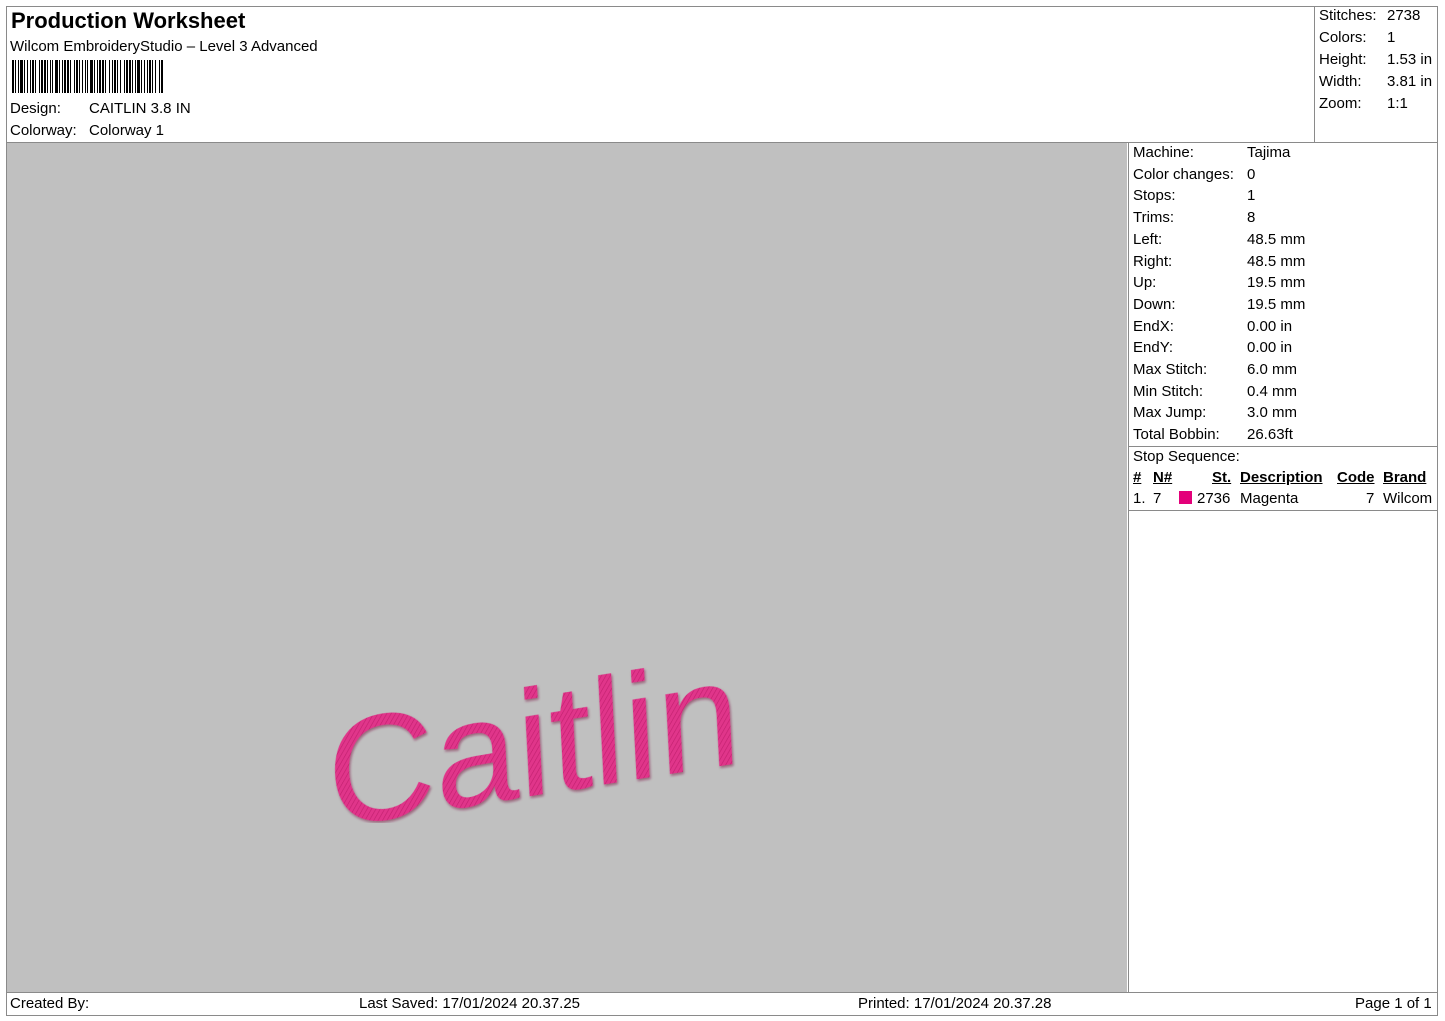 This screenshot has width=1445, height=1021. What do you see at coordinates (470, 1003) in the screenshot?
I see `last-saved: Last Saved: 17/01/2024 20.37.25` at bounding box center [470, 1003].